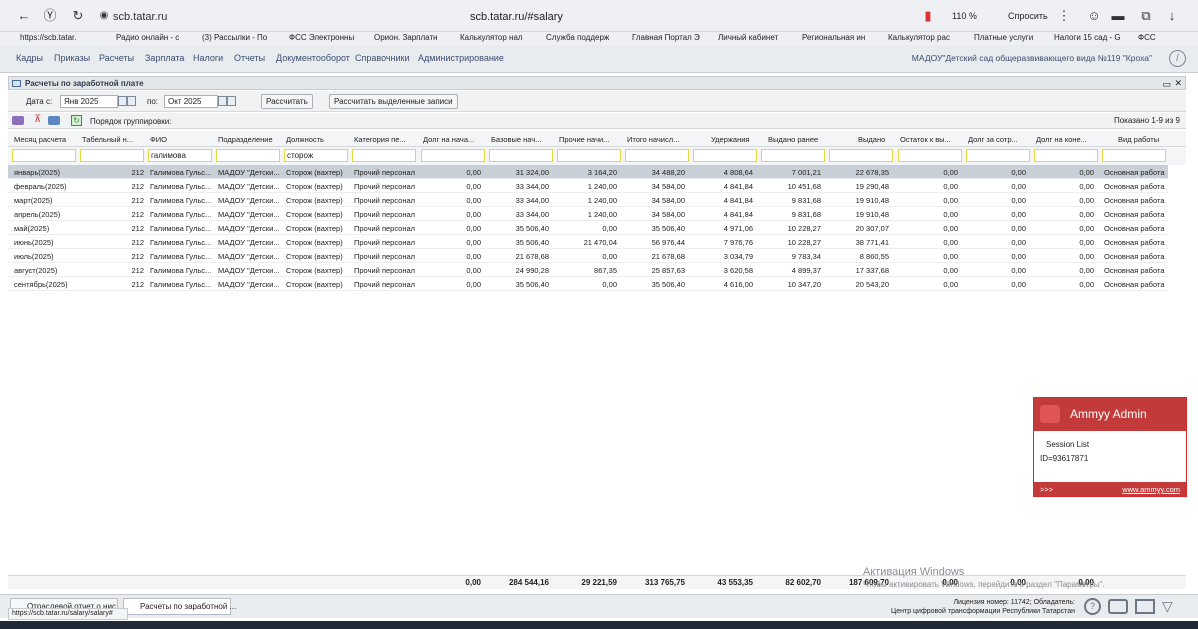 The image size is (1198, 629). I want to click on session-list-label: Session List, so click(1067, 444).